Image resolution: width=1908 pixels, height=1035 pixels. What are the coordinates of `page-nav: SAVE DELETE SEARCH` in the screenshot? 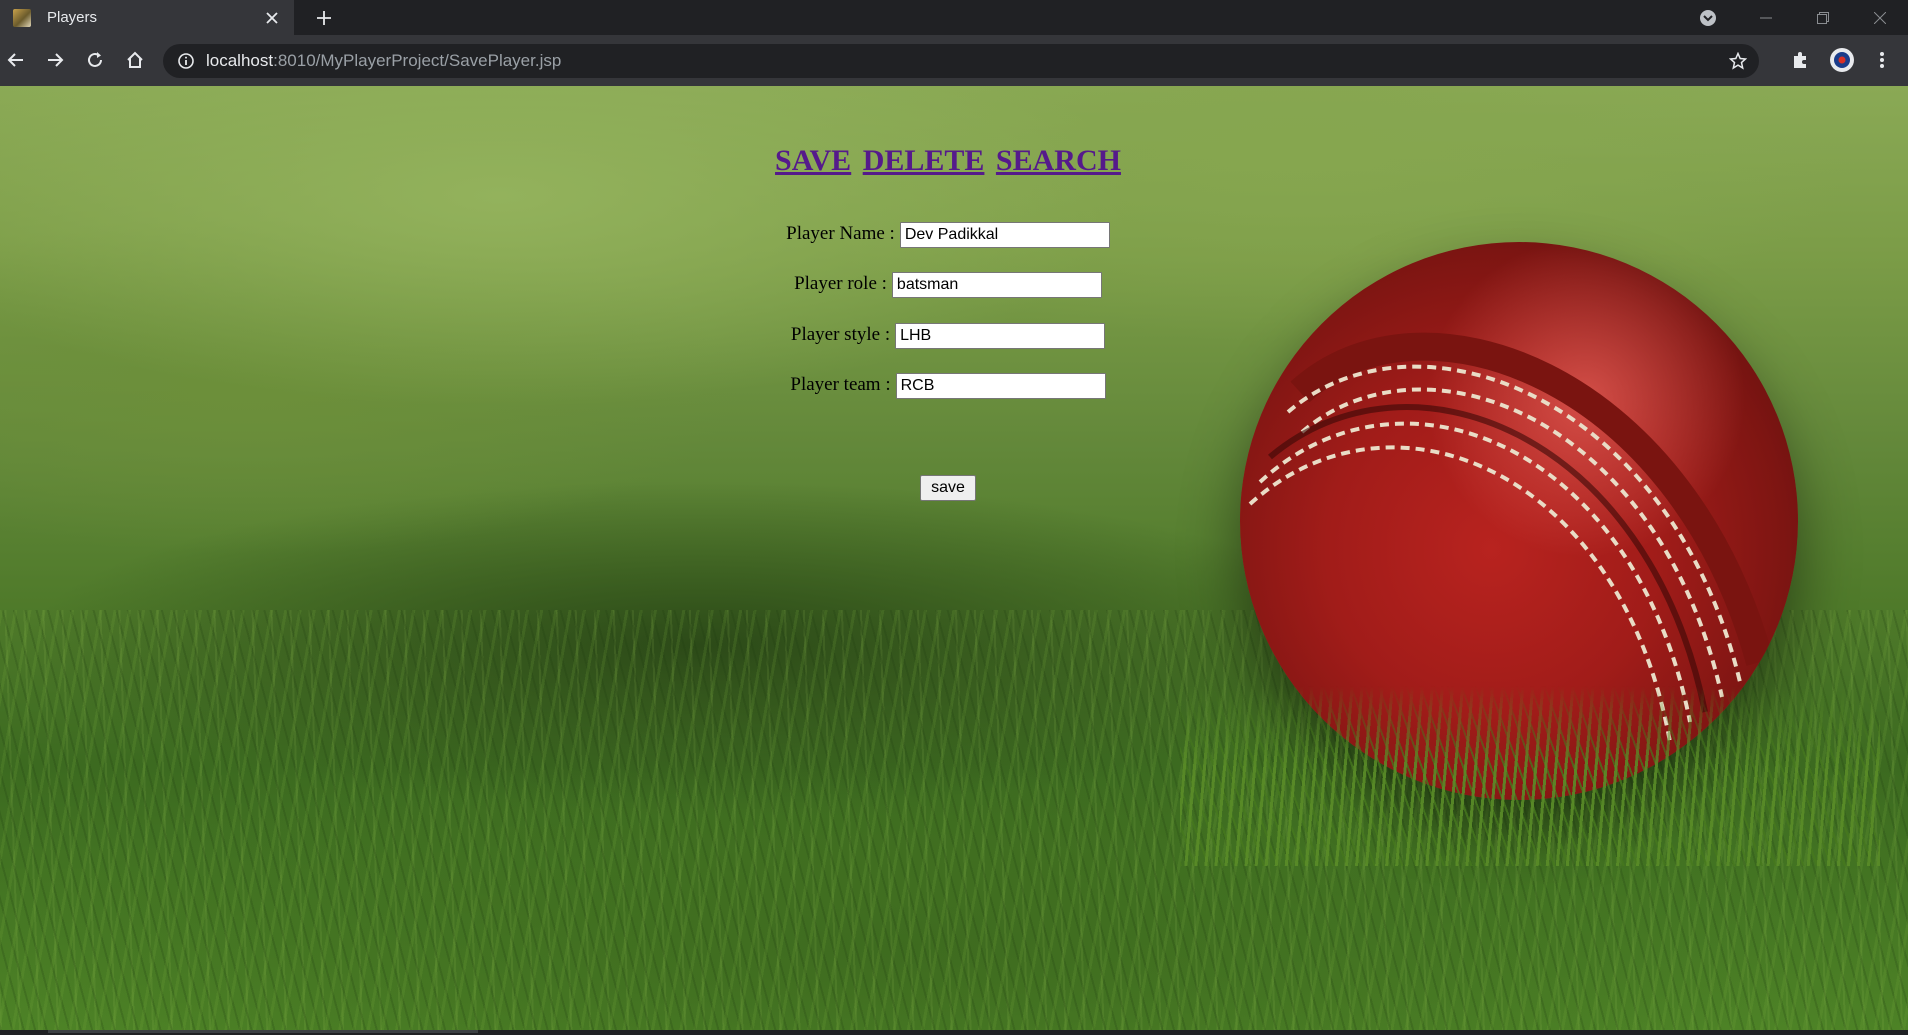 It's located at (948, 161).